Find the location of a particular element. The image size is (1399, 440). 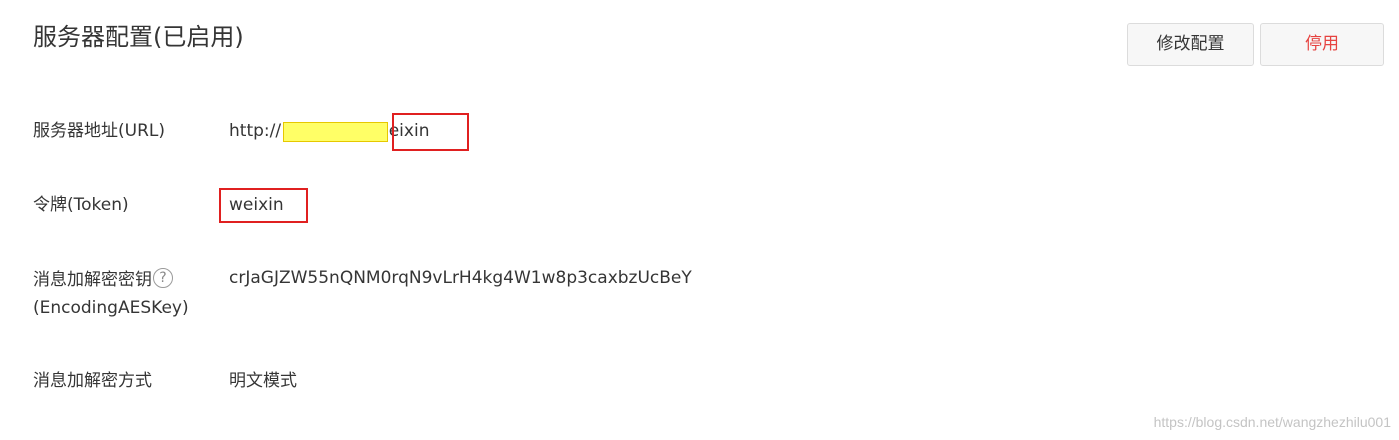

token-label: 令牌(Token) is located at coordinates (81, 205).